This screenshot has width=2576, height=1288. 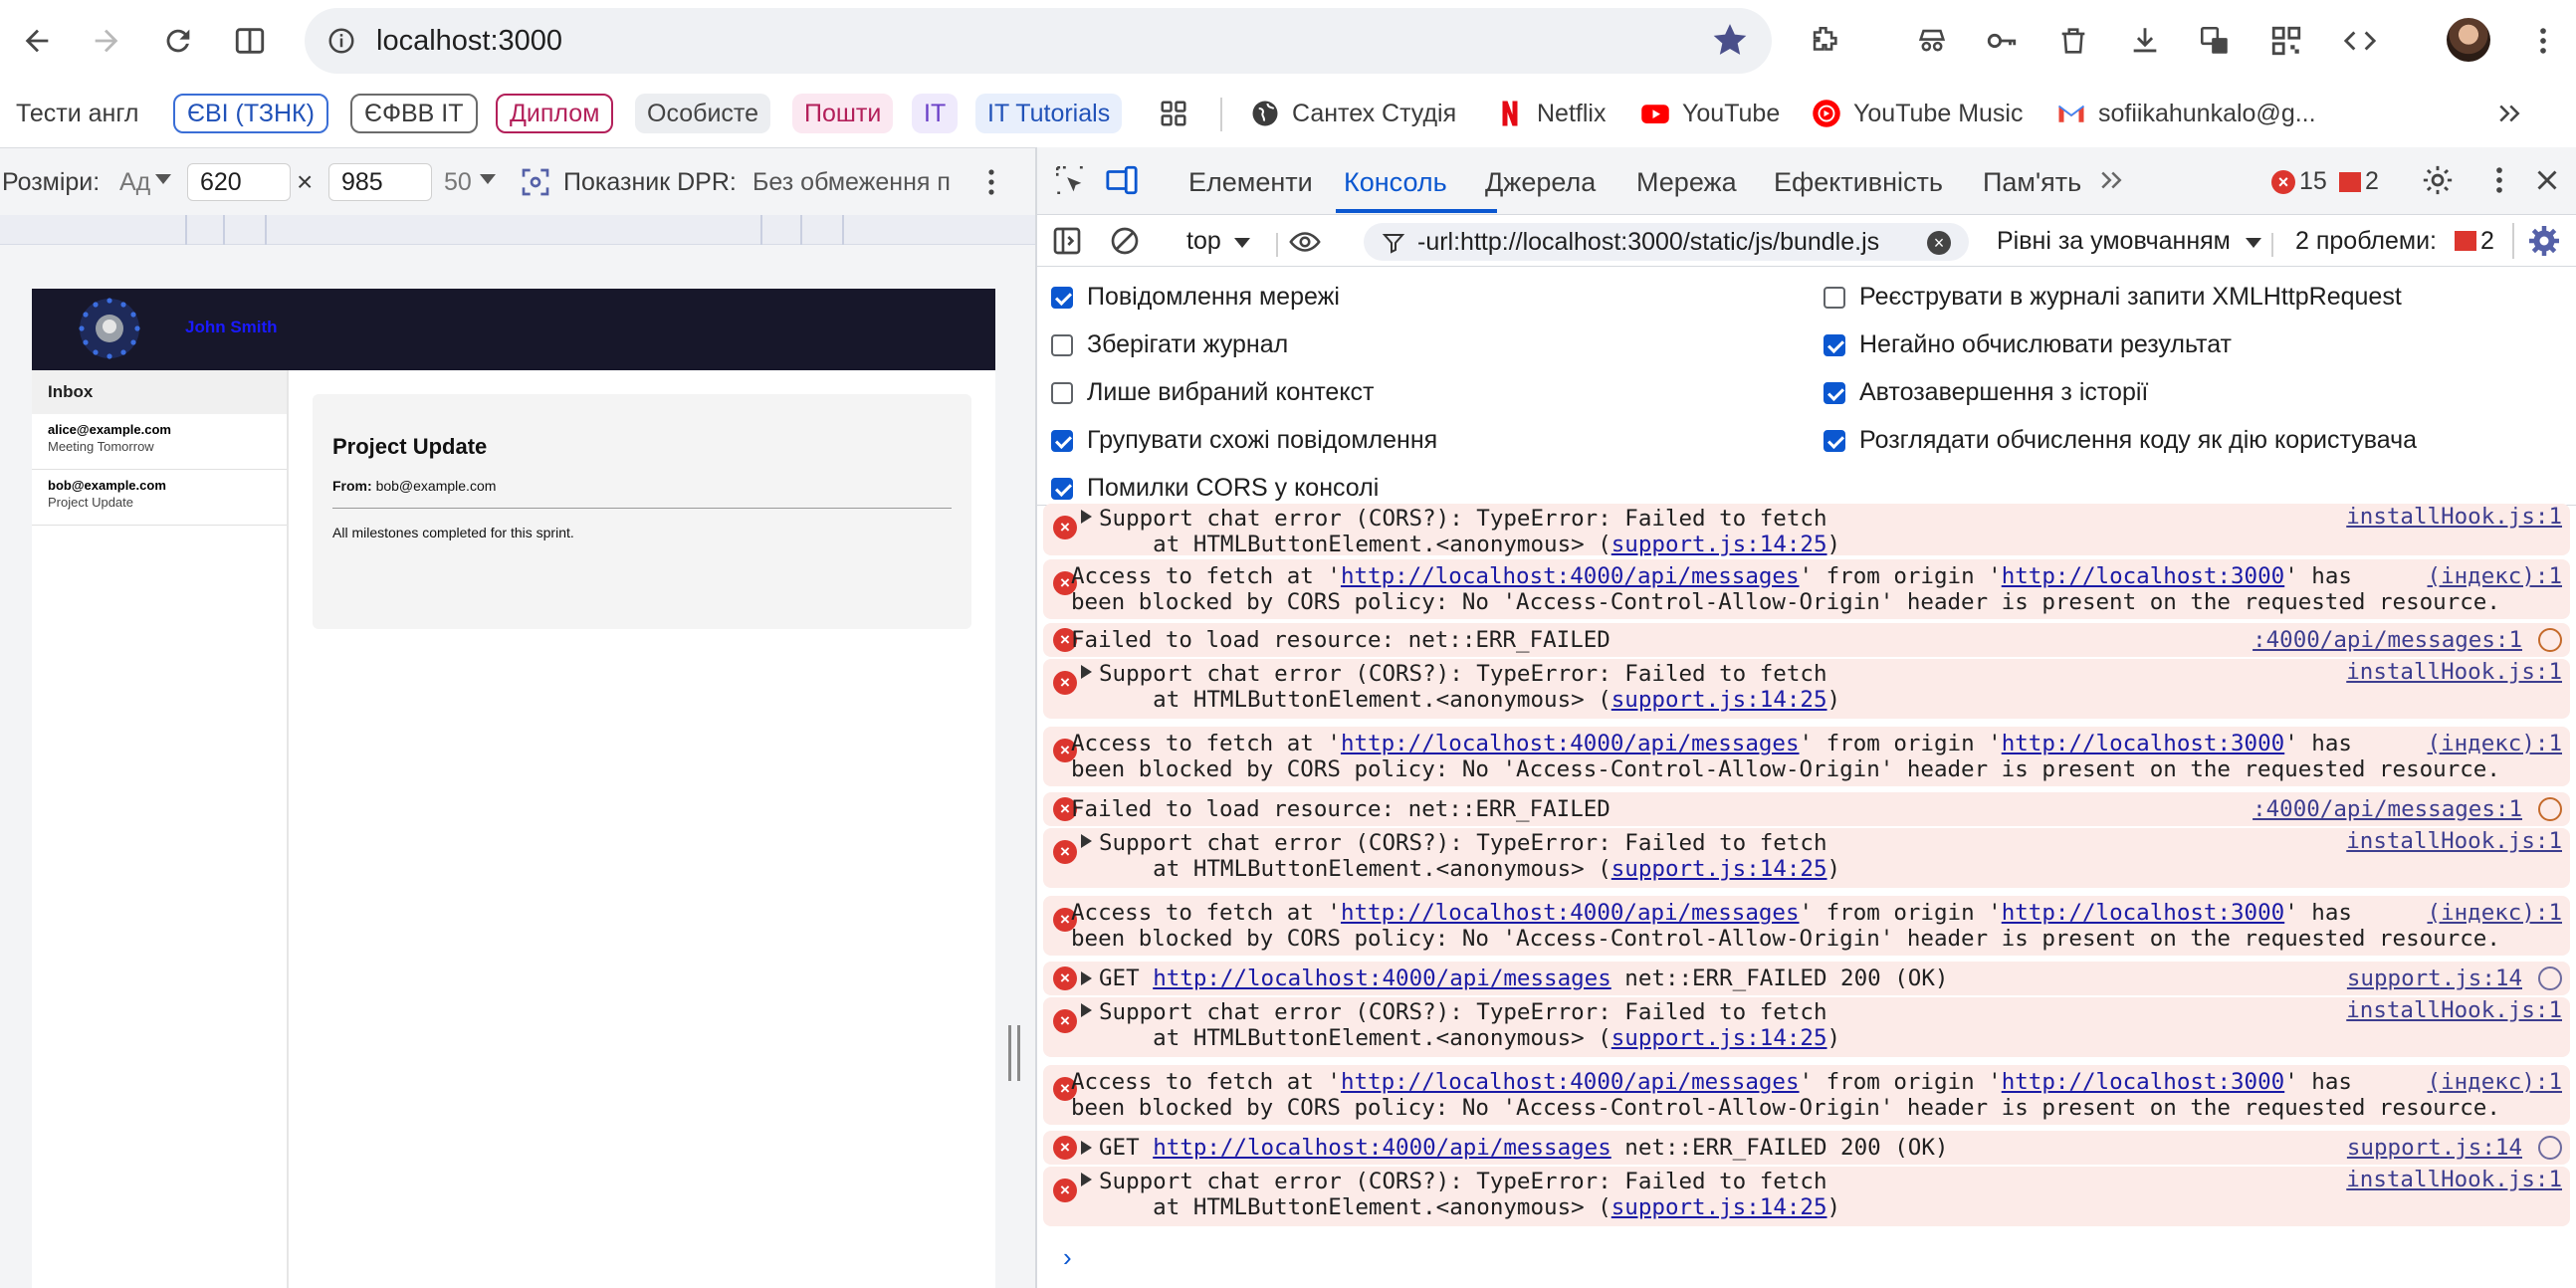 What do you see at coordinates (77, 113) in the screenshot?
I see `bookmark-folder: Тести англ` at bounding box center [77, 113].